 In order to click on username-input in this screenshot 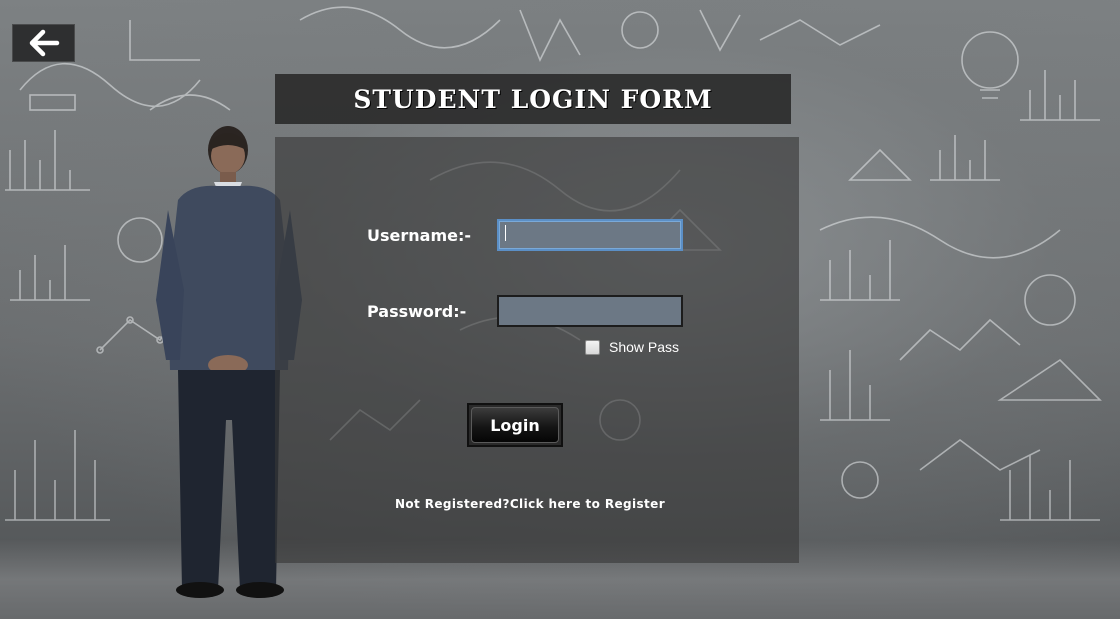, I will do `click(590, 235)`.